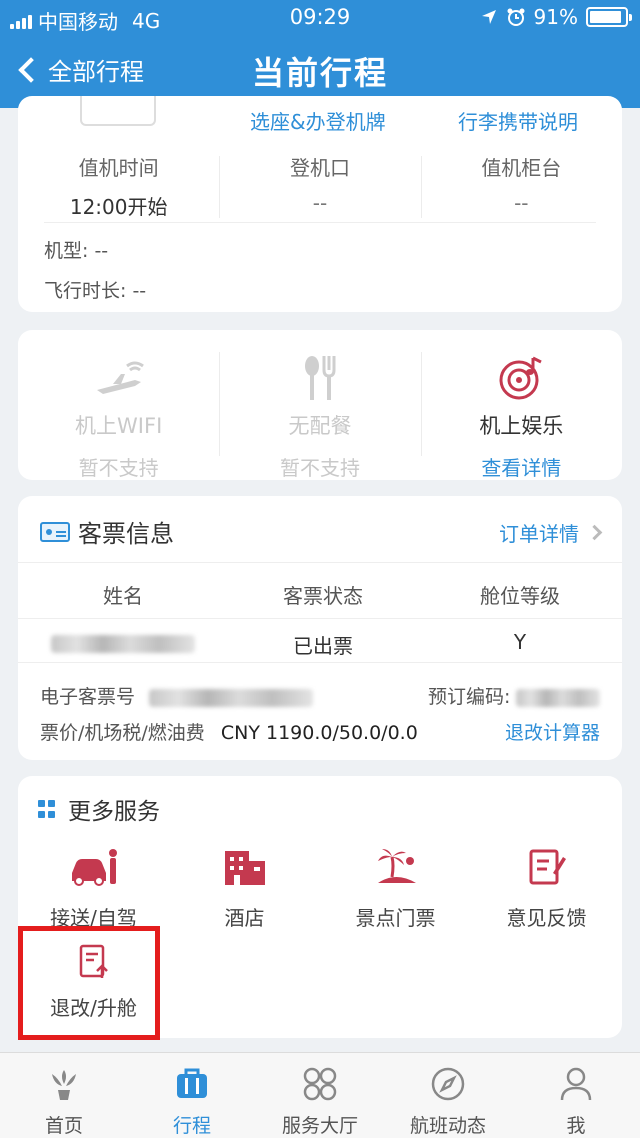  Describe the element at coordinates (323, 646) in the screenshot. I see `ticket-status-value: 已出票` at that location.